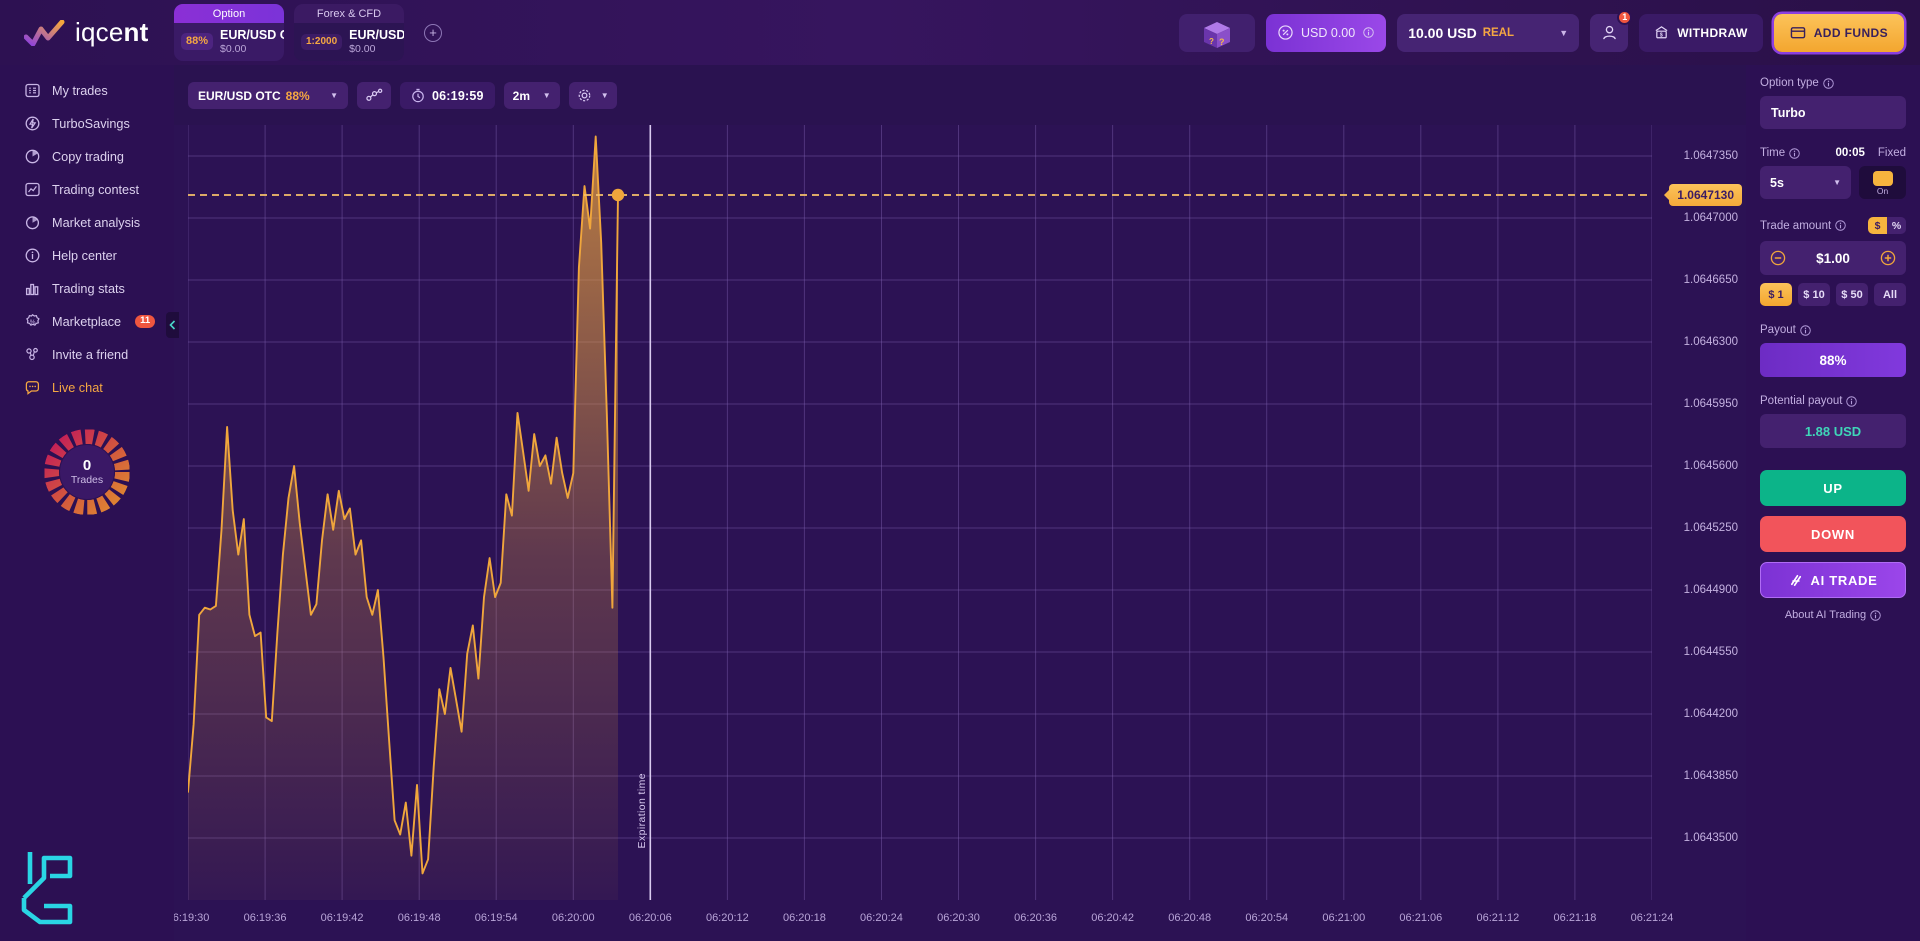  What do you see at coordinates (87, 189) in the screenshot?
I see `sidebar-item-trading-contest: Trading contest` at bounding box center [87, 189].